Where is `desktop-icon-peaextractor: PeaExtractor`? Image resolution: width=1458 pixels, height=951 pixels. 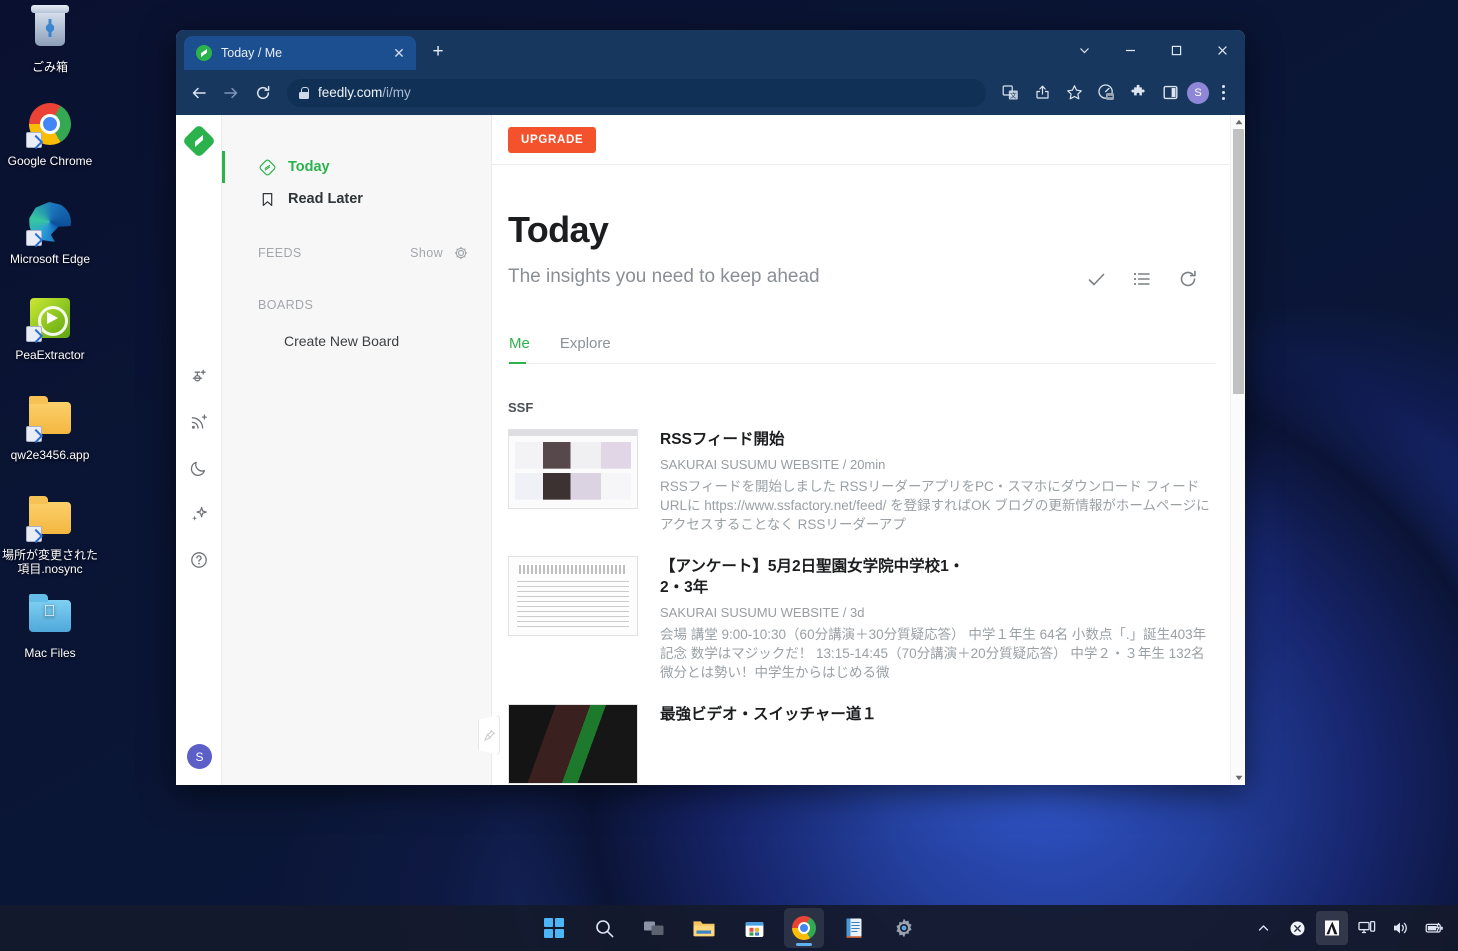
desktop-icon-peaextractor: PeaExtractor is located at coordinates (50, 328).